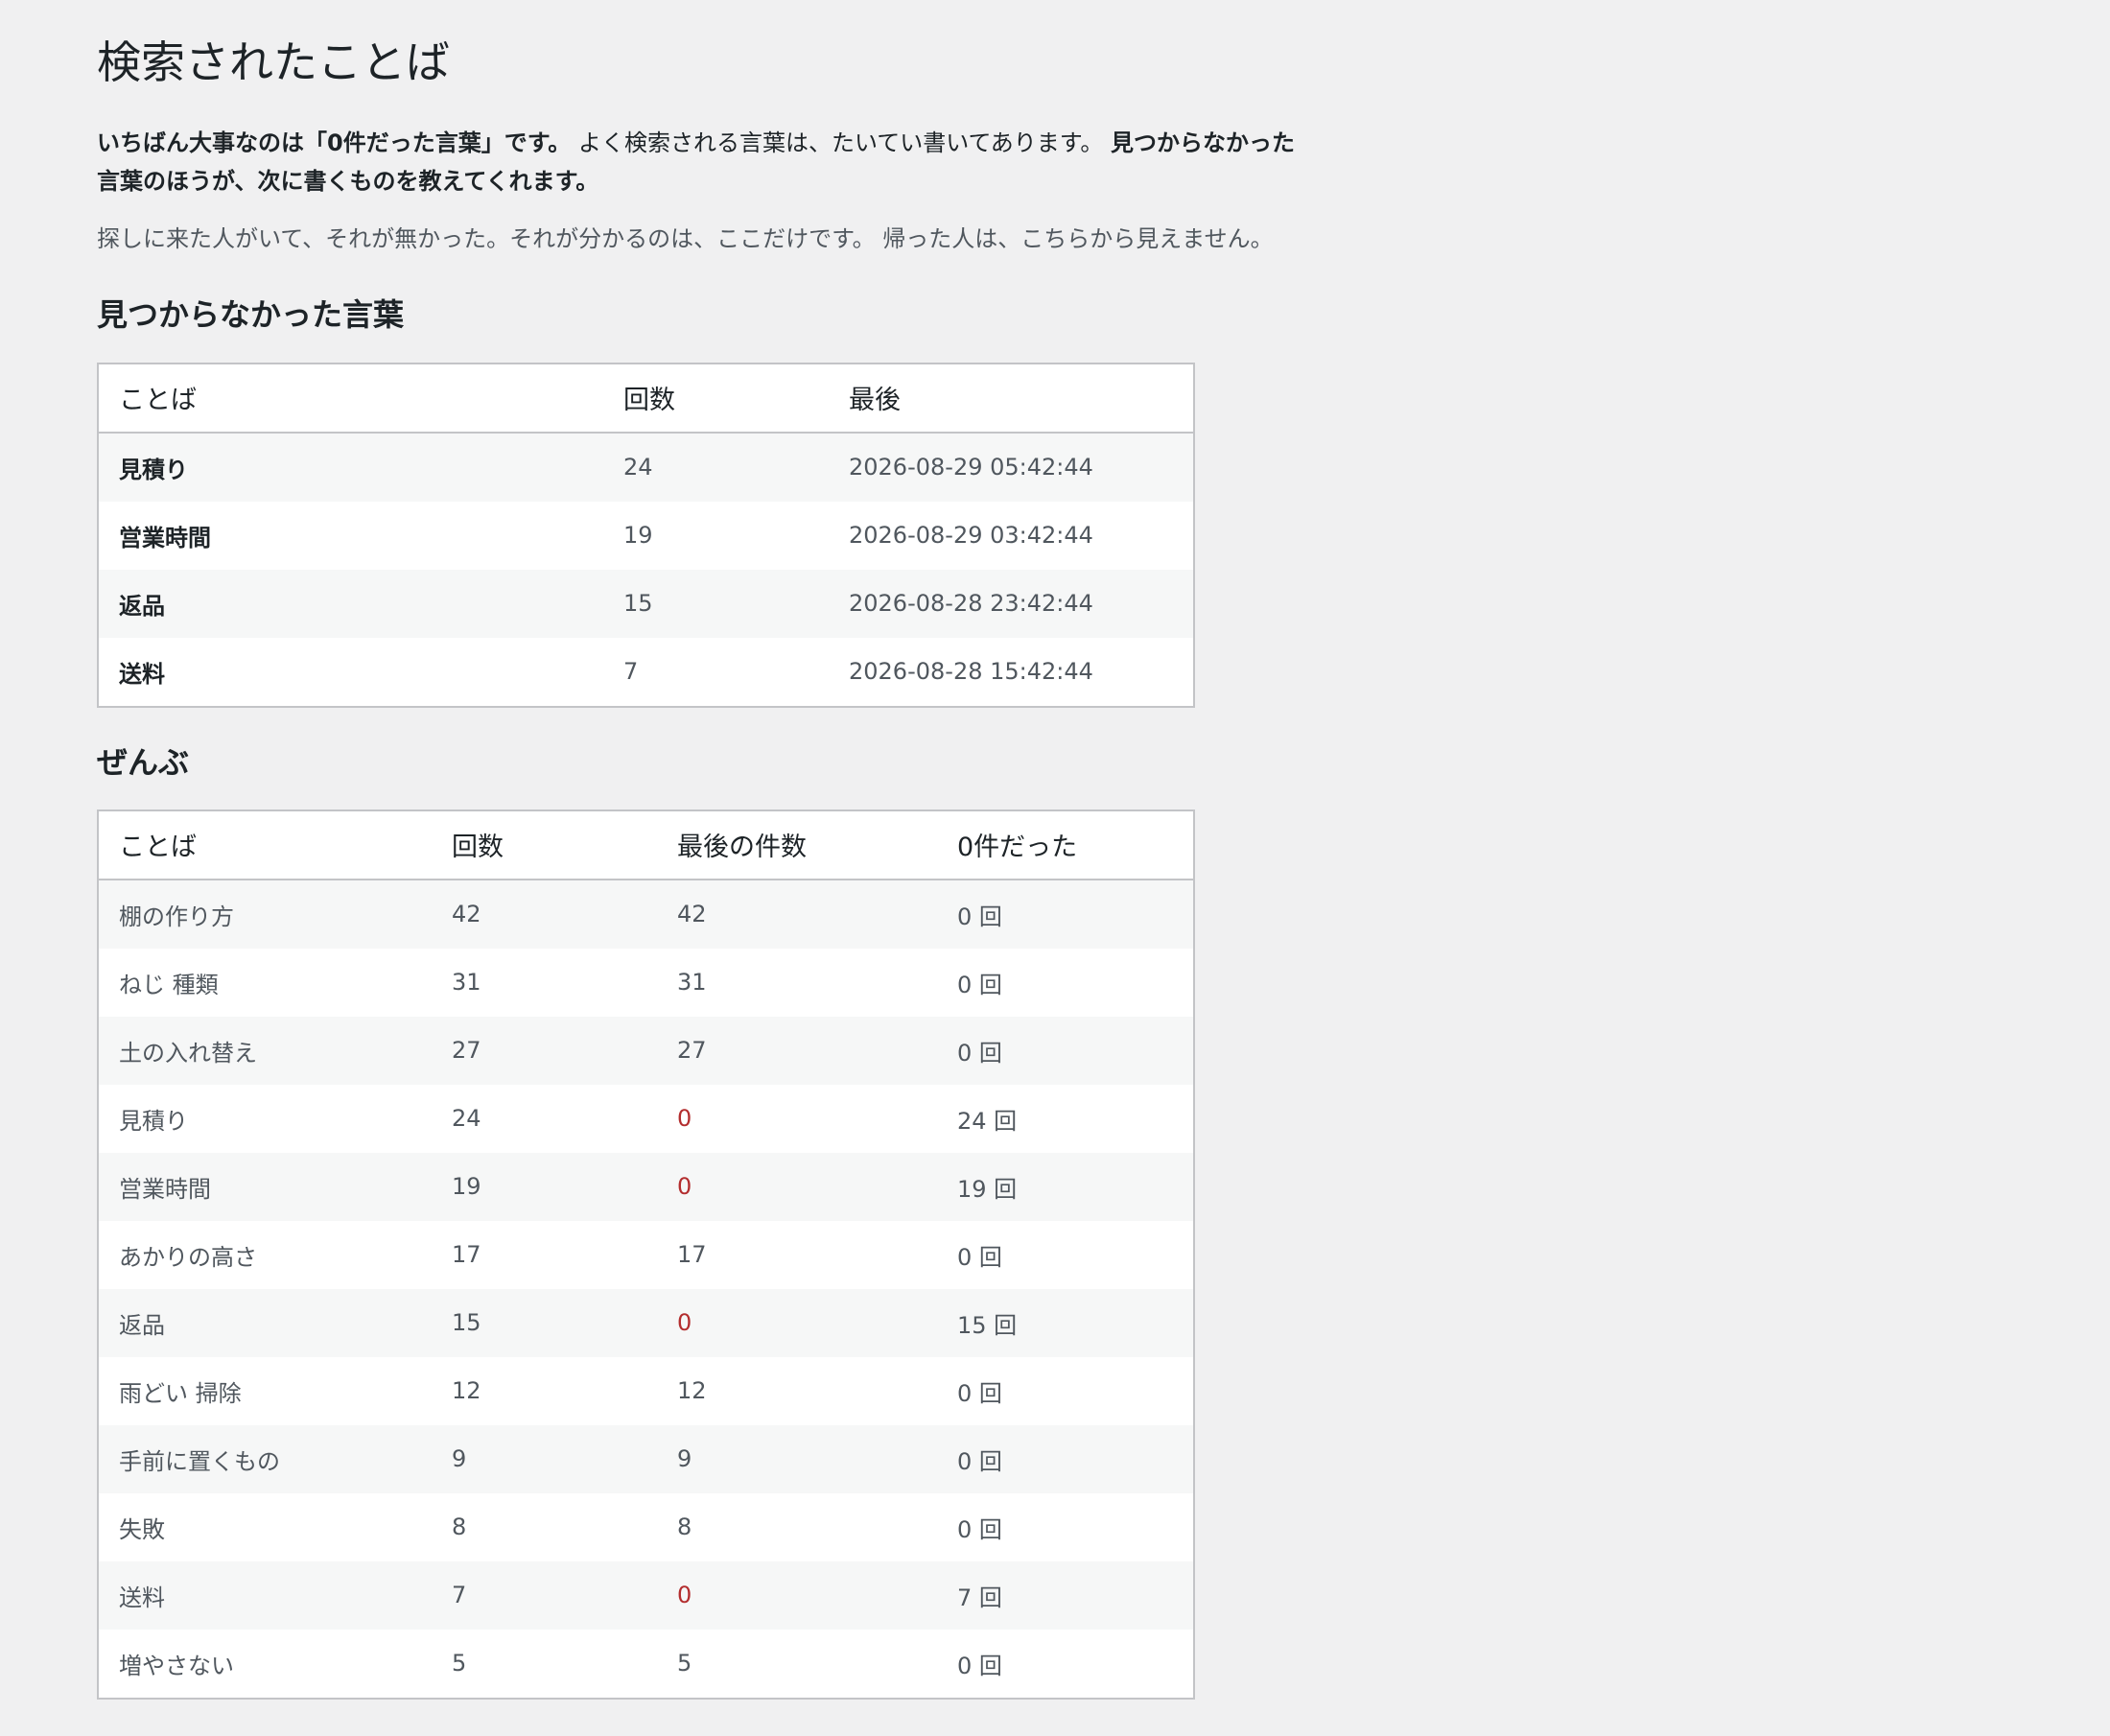  What do you see at coordinates (265, 1390) in the screenshot?
I see `word-cell: 雨どい 掃除` at bounding box center [265, 1390].